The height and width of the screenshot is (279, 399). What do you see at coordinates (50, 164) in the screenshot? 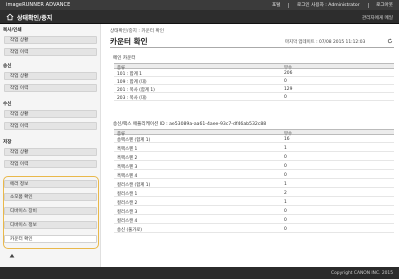
I see `sidebar-item-store-job-log: 작업 이력` at bounding box center [50, 164].